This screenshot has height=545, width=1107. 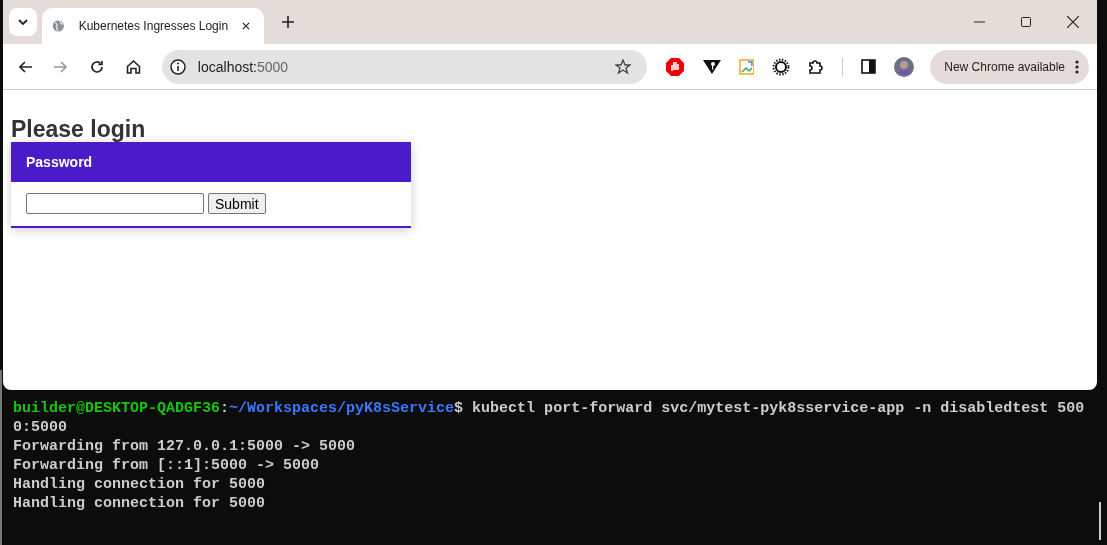 What do you see at coordinates (177, 66) in the screenshot?
I see `info-icon` at bounding box center [177, 66].